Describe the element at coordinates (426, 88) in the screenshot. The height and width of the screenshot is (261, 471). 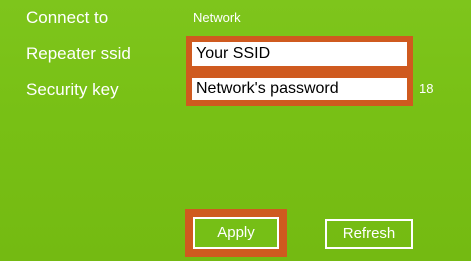
I see `security-key-length: 18` at that location.